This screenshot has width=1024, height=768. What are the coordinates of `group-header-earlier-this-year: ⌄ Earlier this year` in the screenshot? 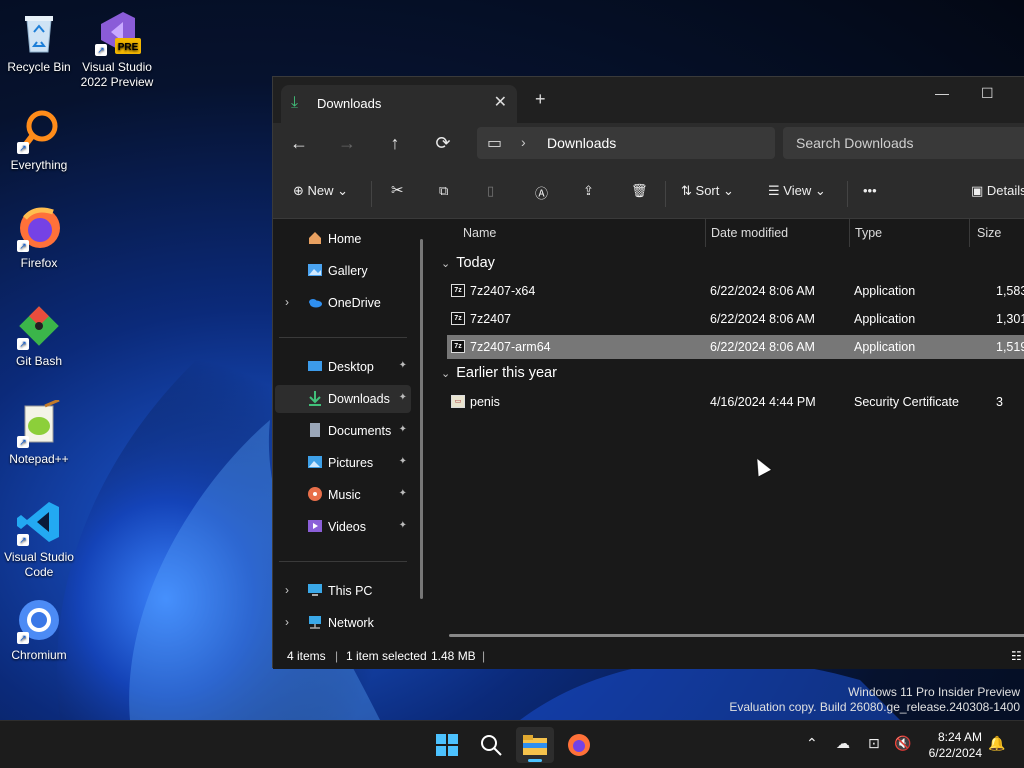 It's located at (499, 373).